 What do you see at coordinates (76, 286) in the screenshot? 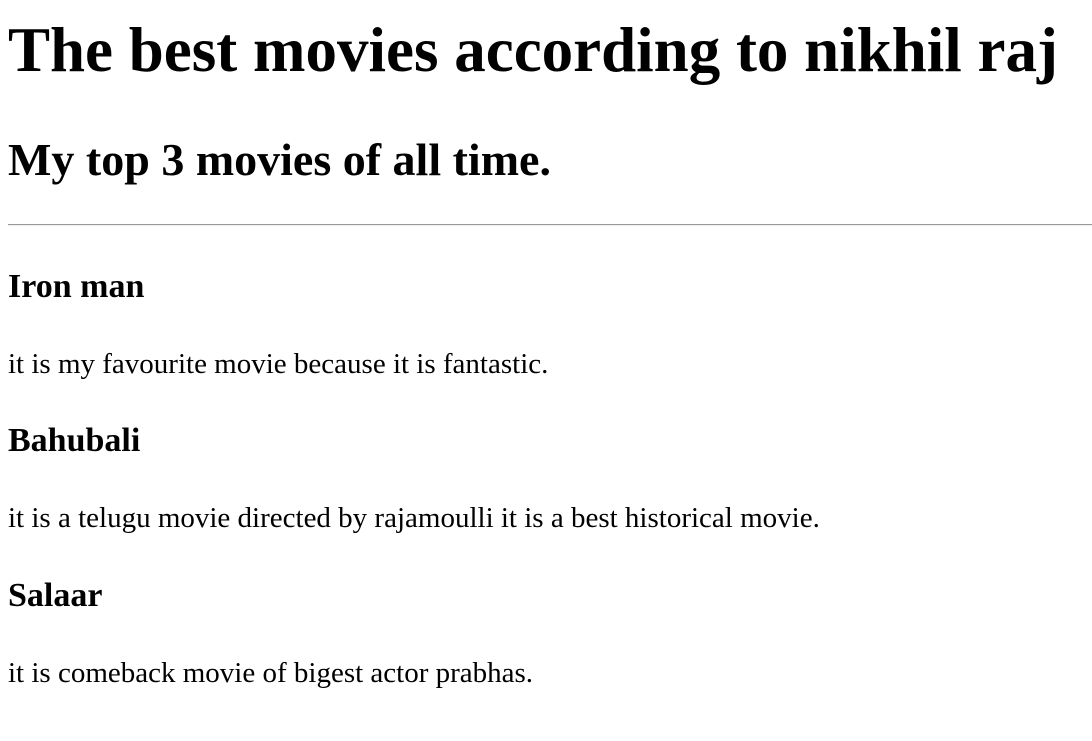
I see `movie-title-iron-man: Iron man` at bounding box center [76, 286].